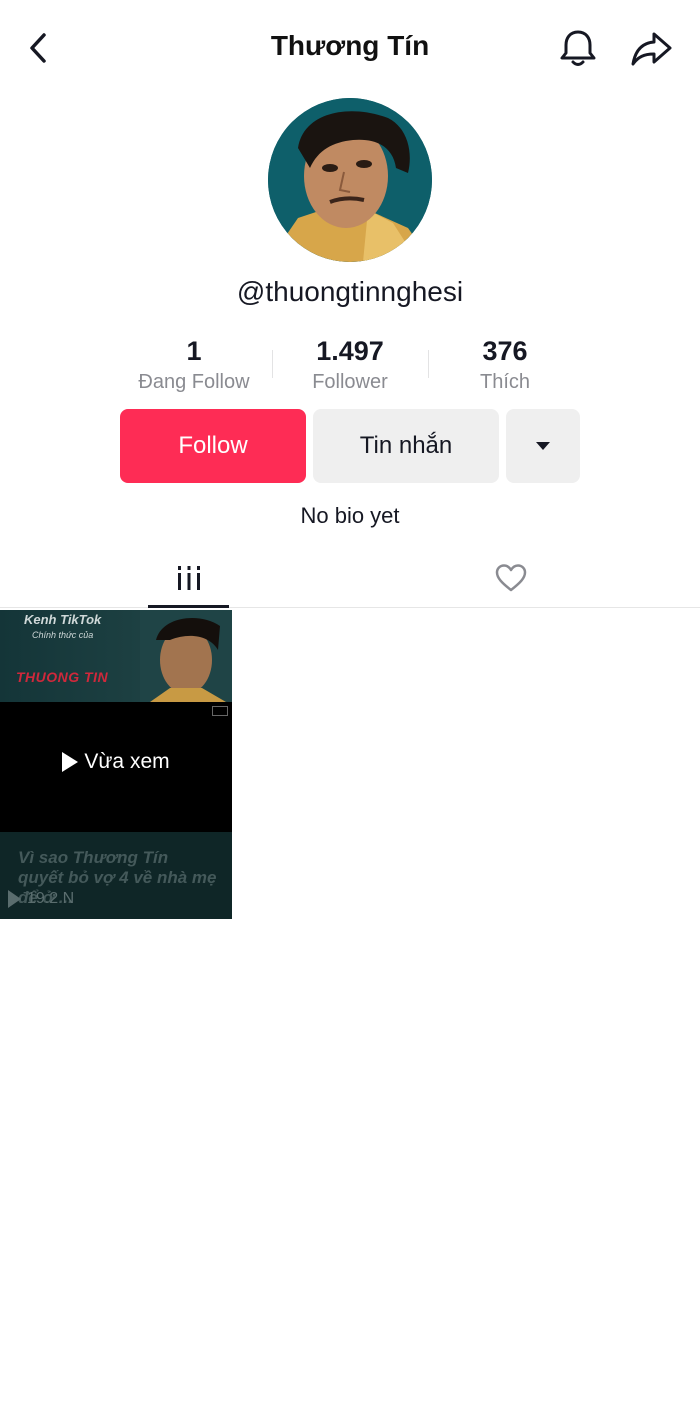 This screenshot has width=700, height=1401. What do you see at coordinates (350, 578) in the screenshot?
I see `content-tabs` at bounding box center [350, 578].